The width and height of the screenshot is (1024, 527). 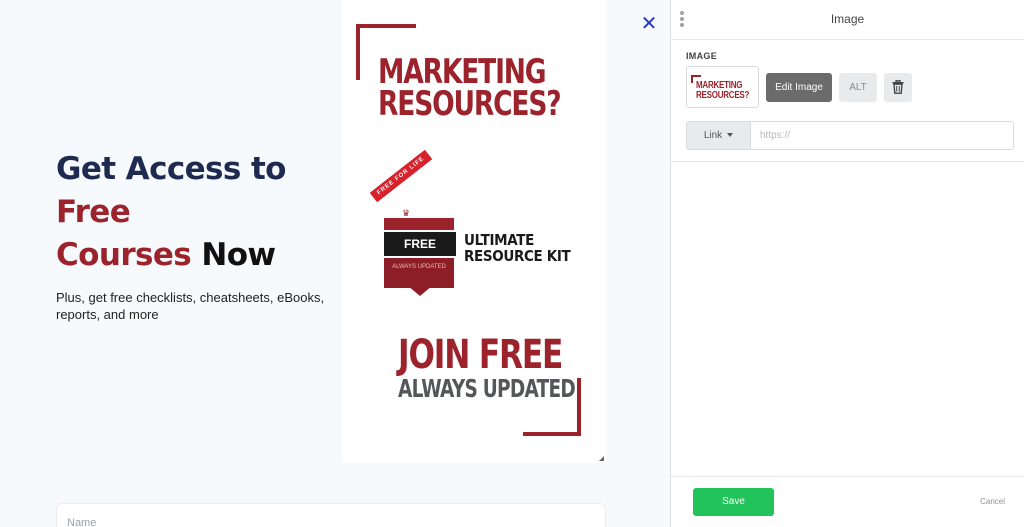 I want to click on badge-tip, so click(x=420, y=291).